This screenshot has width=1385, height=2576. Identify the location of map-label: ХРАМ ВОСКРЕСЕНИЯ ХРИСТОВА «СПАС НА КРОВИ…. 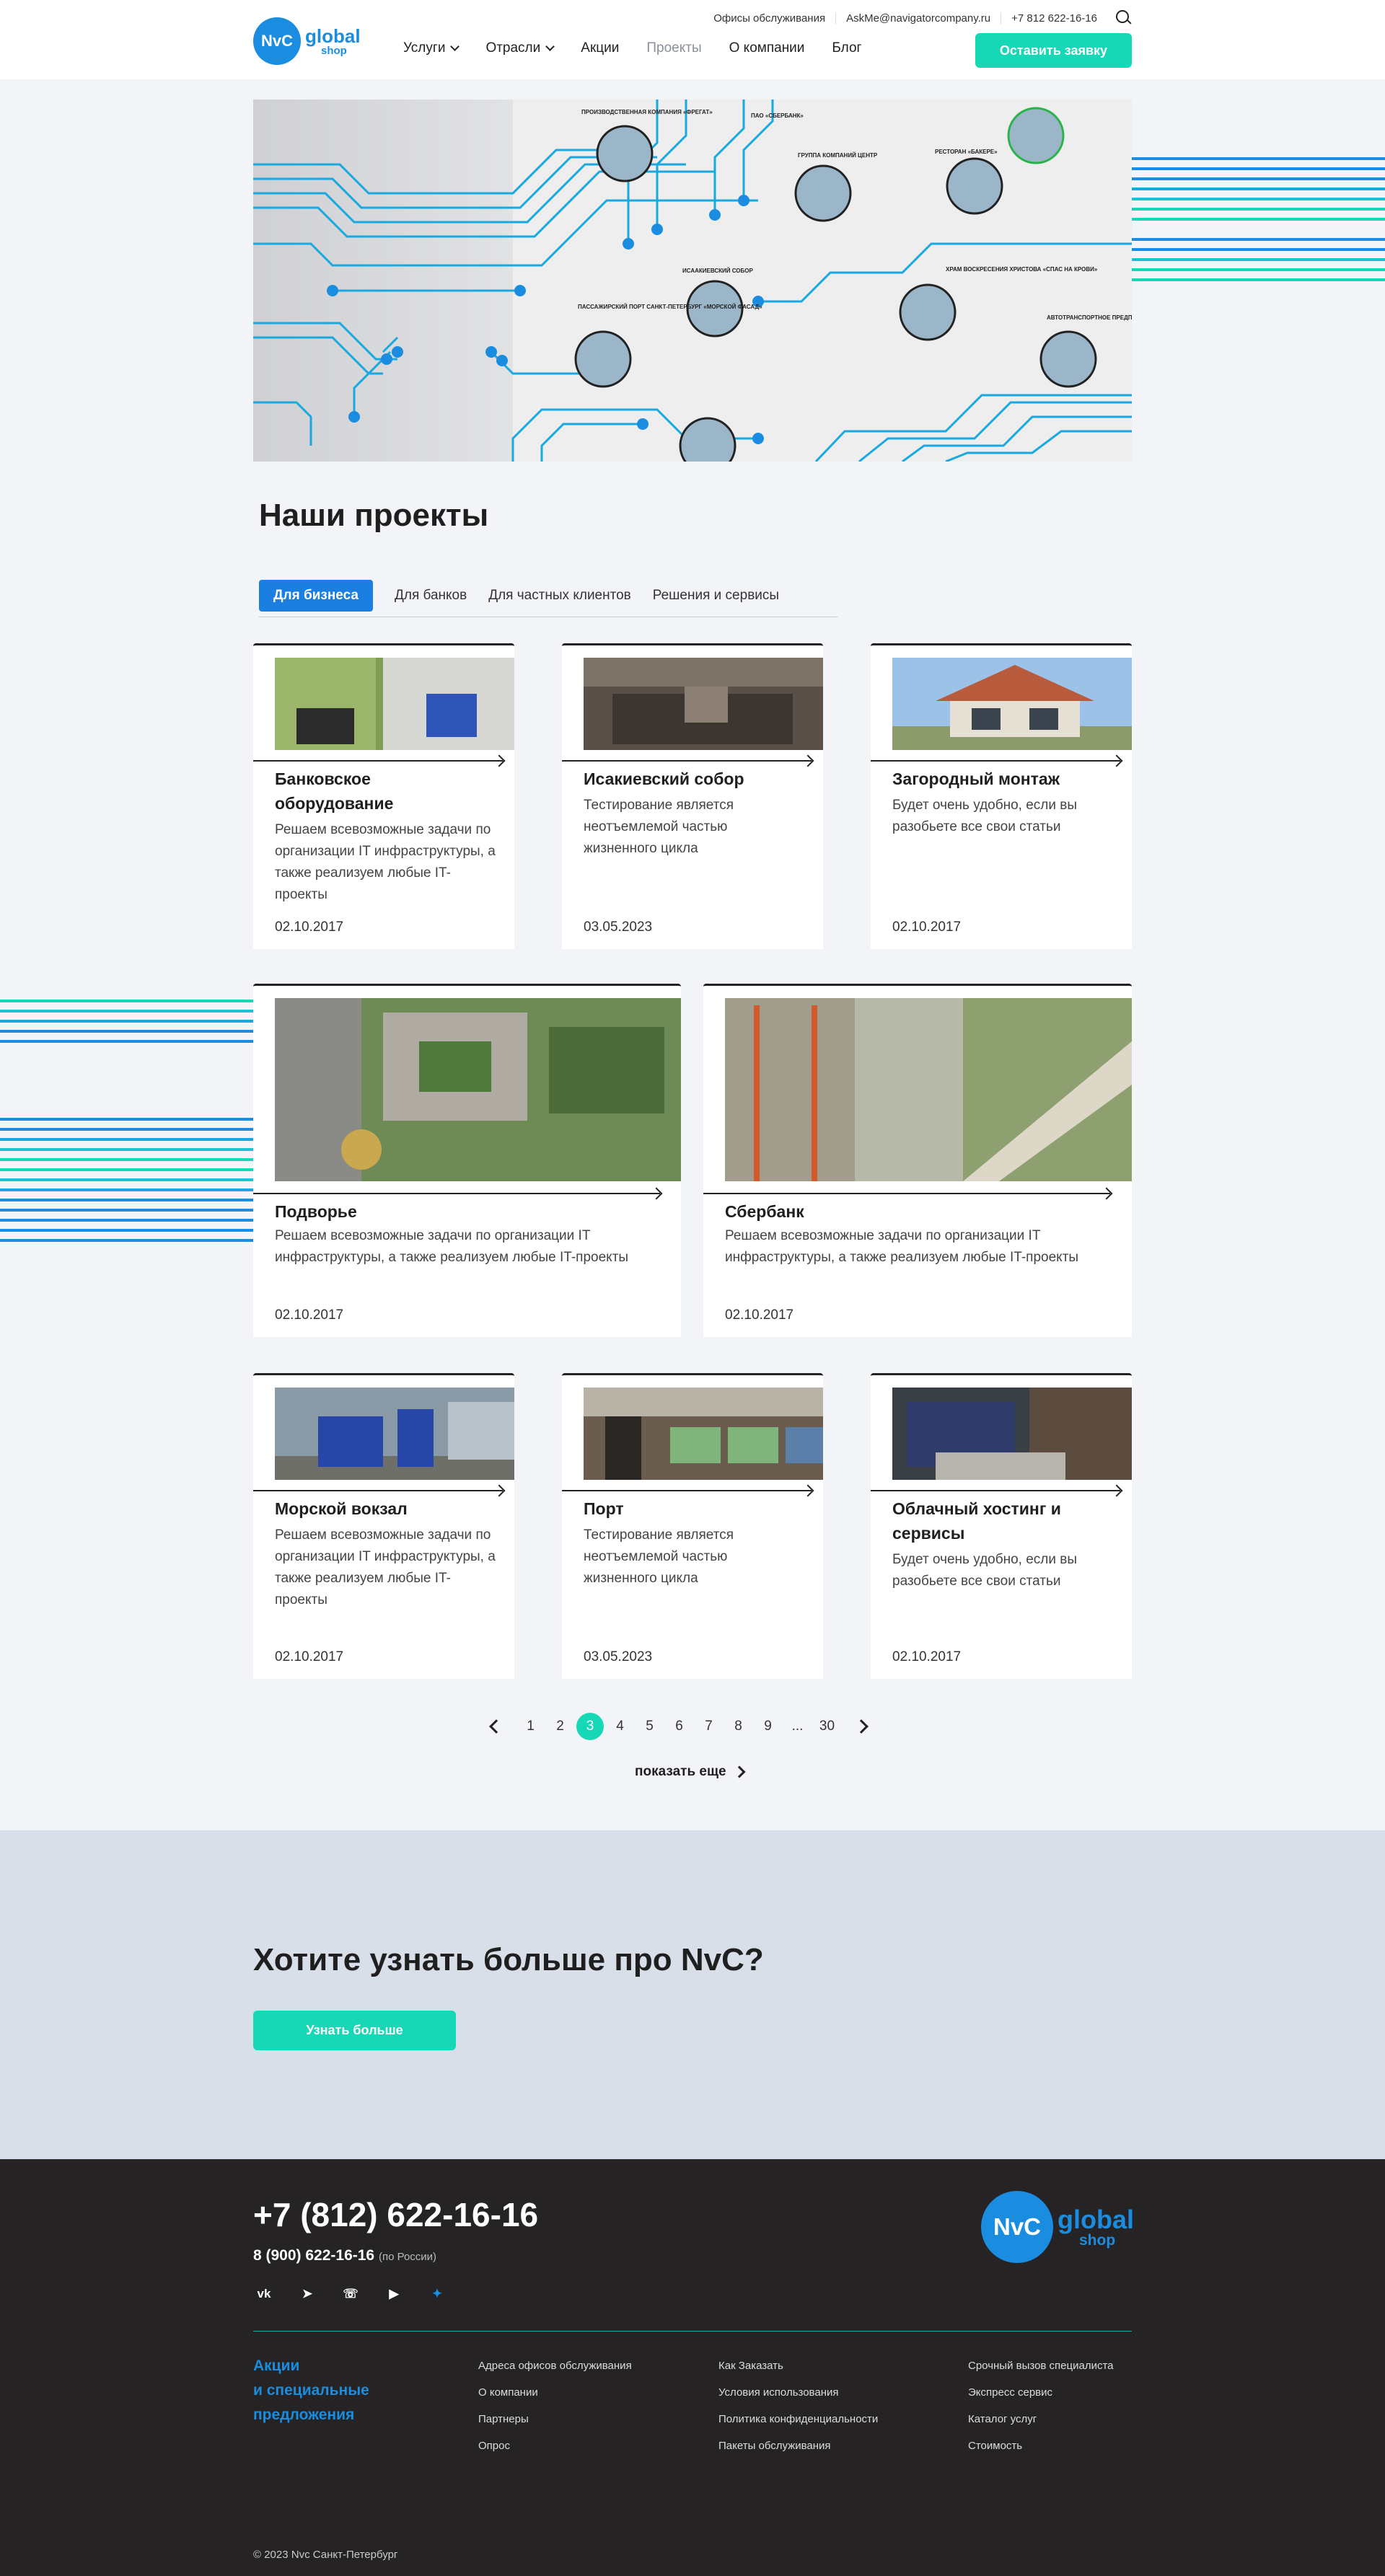
(1022, 269).